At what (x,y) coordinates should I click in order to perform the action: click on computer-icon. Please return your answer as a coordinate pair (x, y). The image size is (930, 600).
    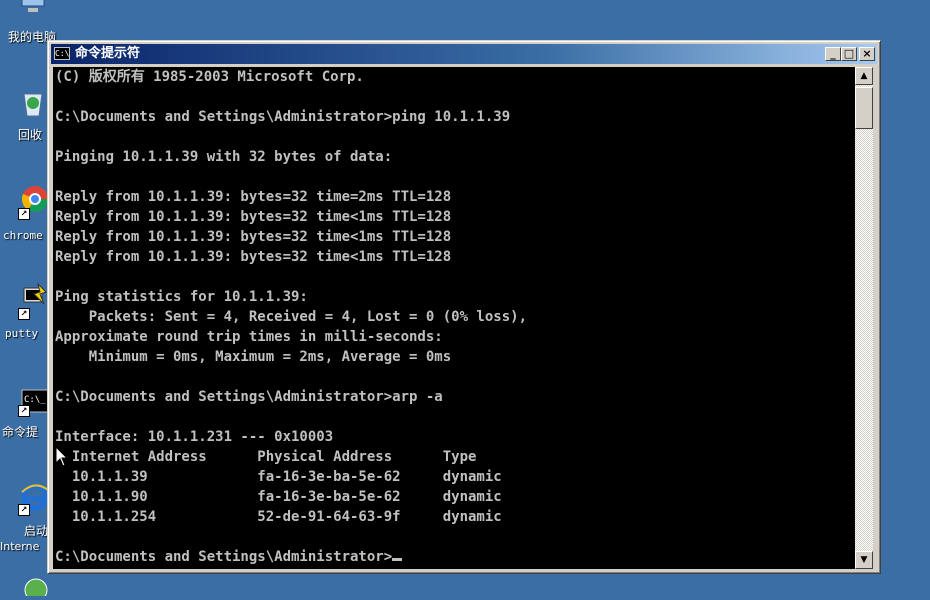
    Looking at the image, I should click on (33, 9).